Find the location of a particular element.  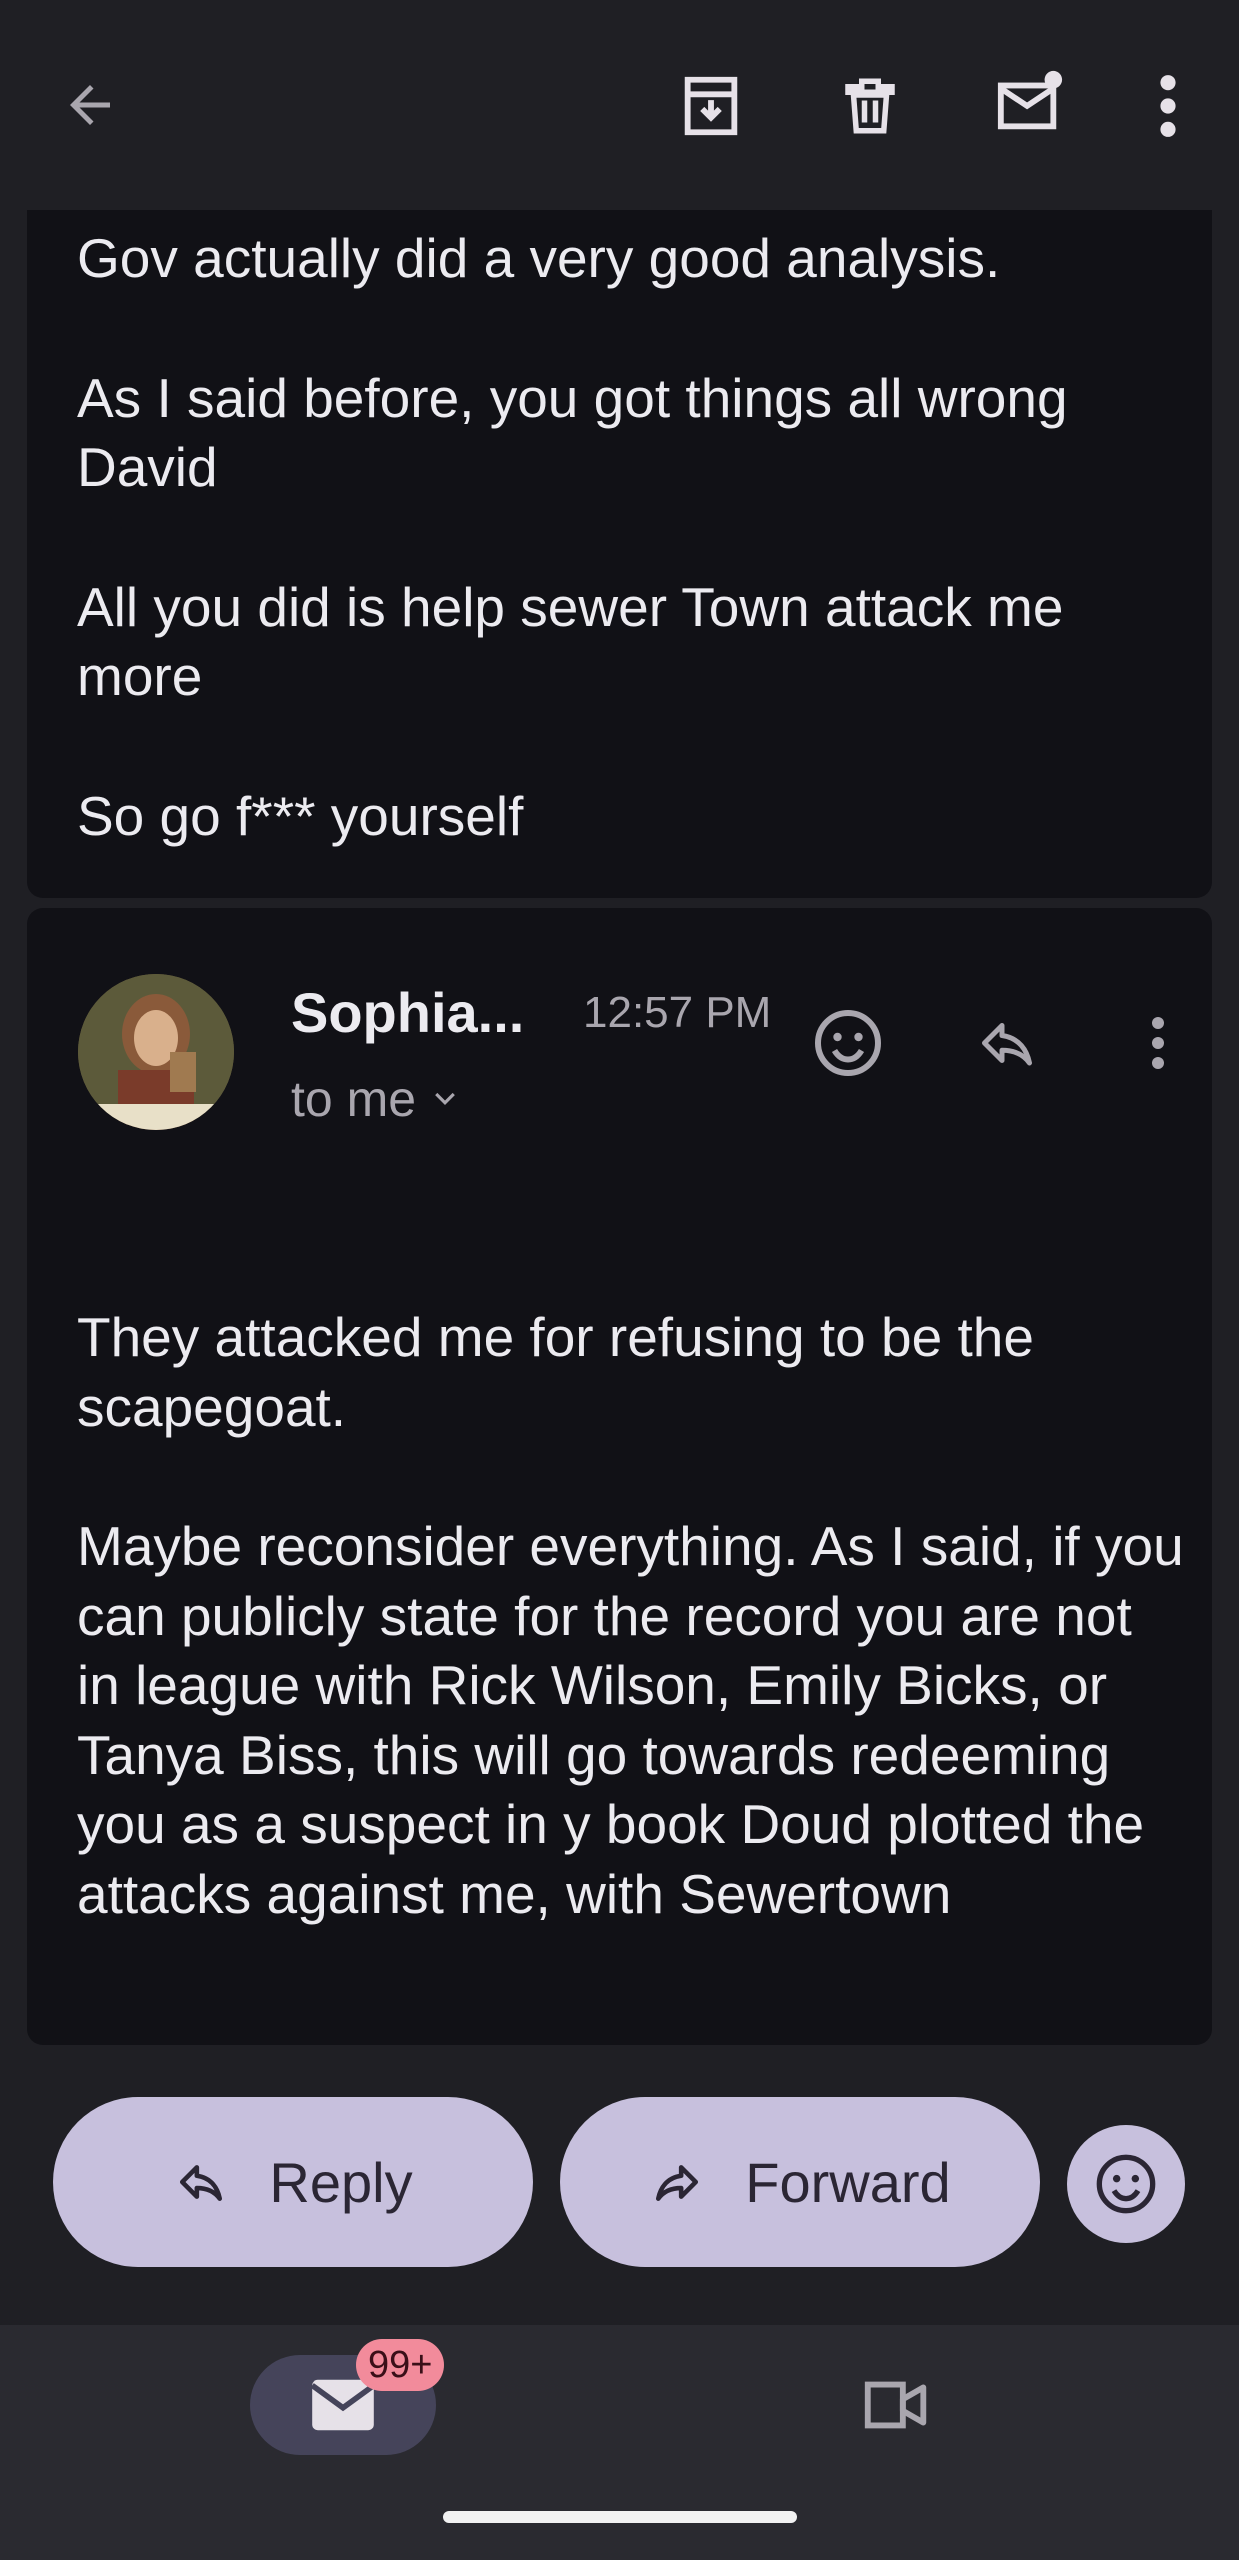

nav-meet-tab is located at coordinates (897, 2405).